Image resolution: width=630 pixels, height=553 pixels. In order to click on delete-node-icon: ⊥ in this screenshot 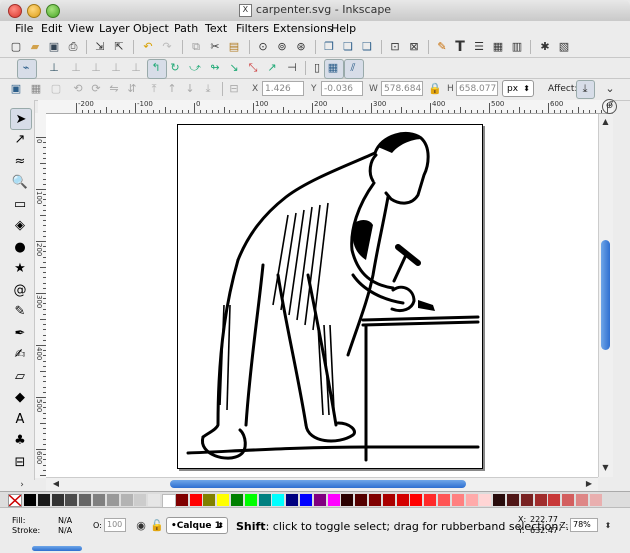, I will do `click(76, 68)`.